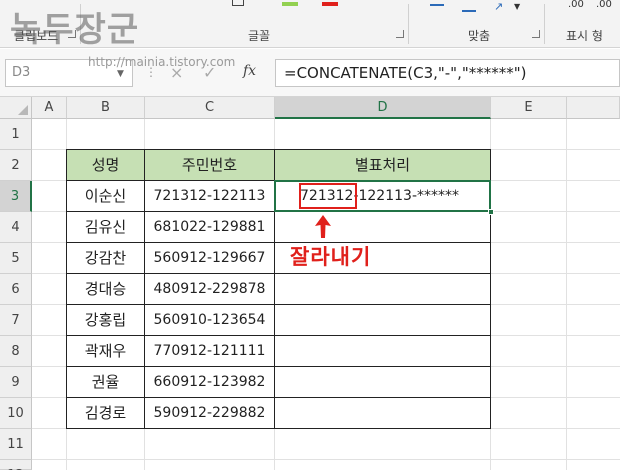 The width and height of the screenshot is (620, 470). What do you see at coordinates (23, 110) in the screenshot?
I see `select-all-triangle-icon` at bounding box center [23, 110].